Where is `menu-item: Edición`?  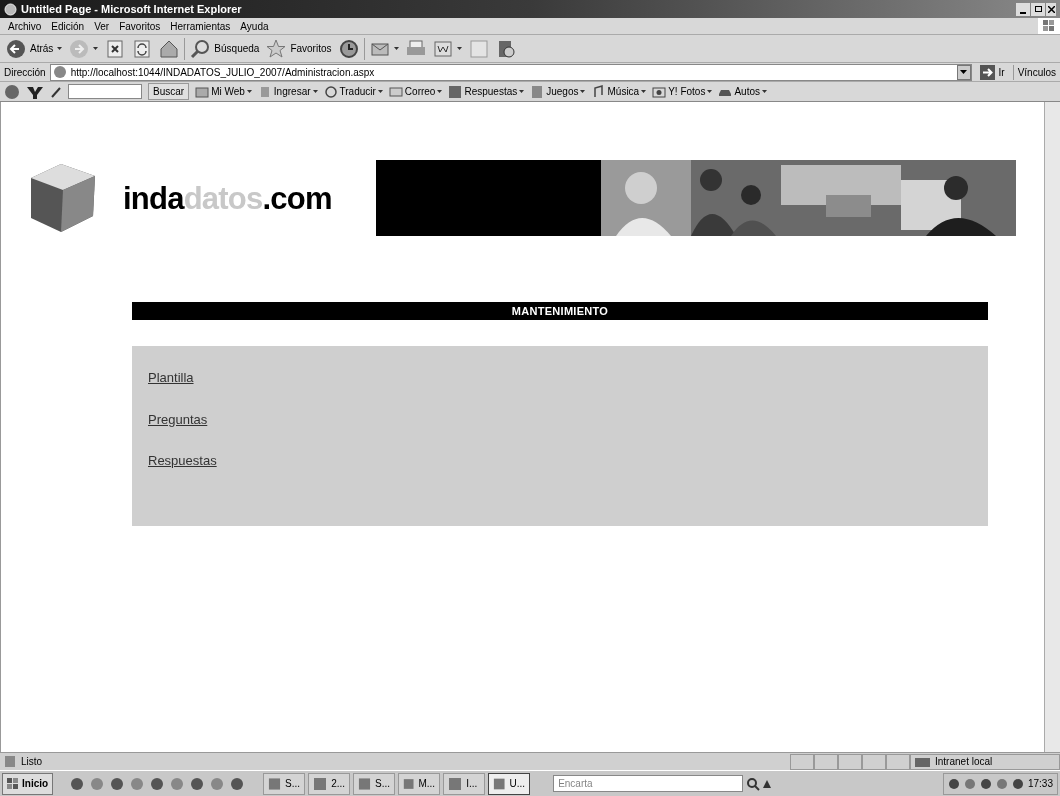
menu-item: Edición is located at coordinates (68, 26).